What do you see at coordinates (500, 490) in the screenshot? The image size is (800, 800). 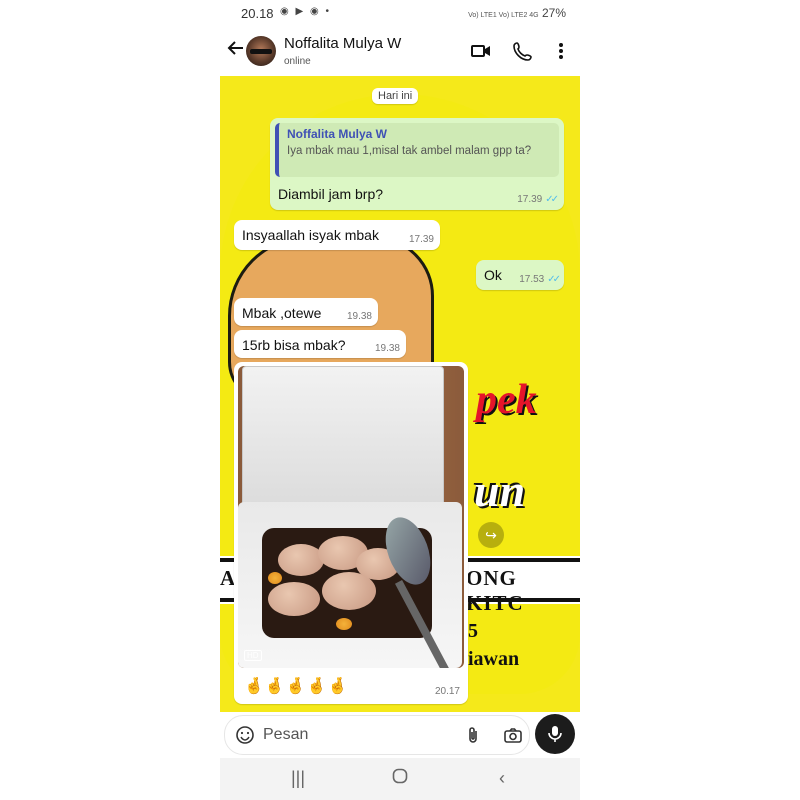 I see `wallpaper-text-un: un` at bounding box center [500, 490].